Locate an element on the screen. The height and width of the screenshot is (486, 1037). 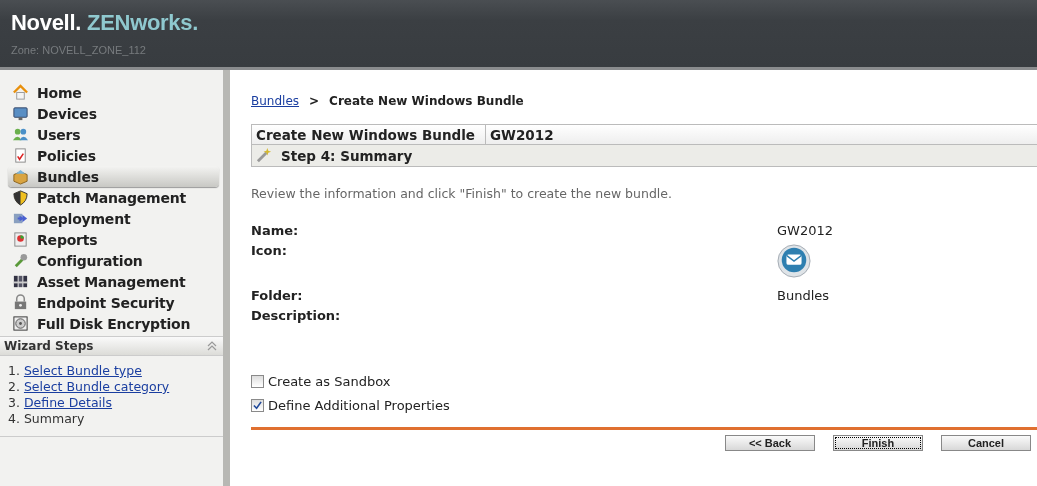
checkbox-label: Create as Sandbox is located at coordinates (329, 381).